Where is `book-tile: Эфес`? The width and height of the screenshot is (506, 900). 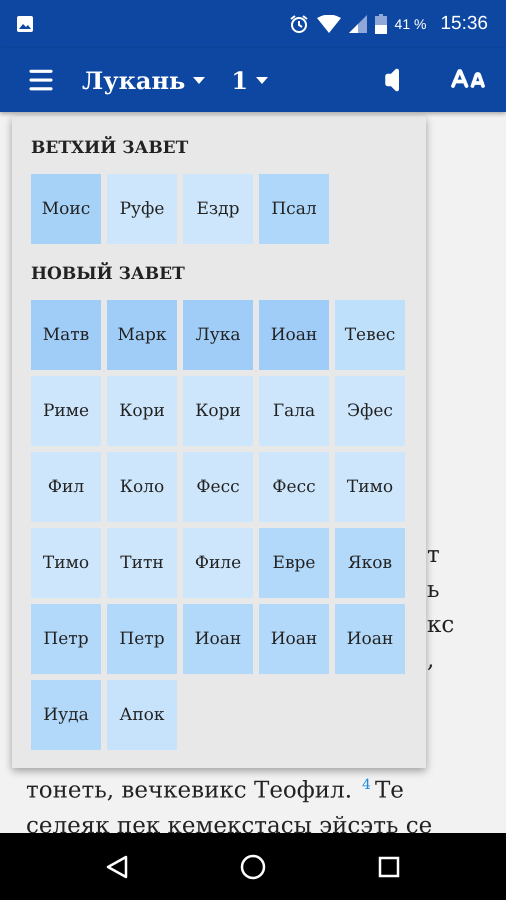 book-tile: Эфес is located at coordinates (370, 411).